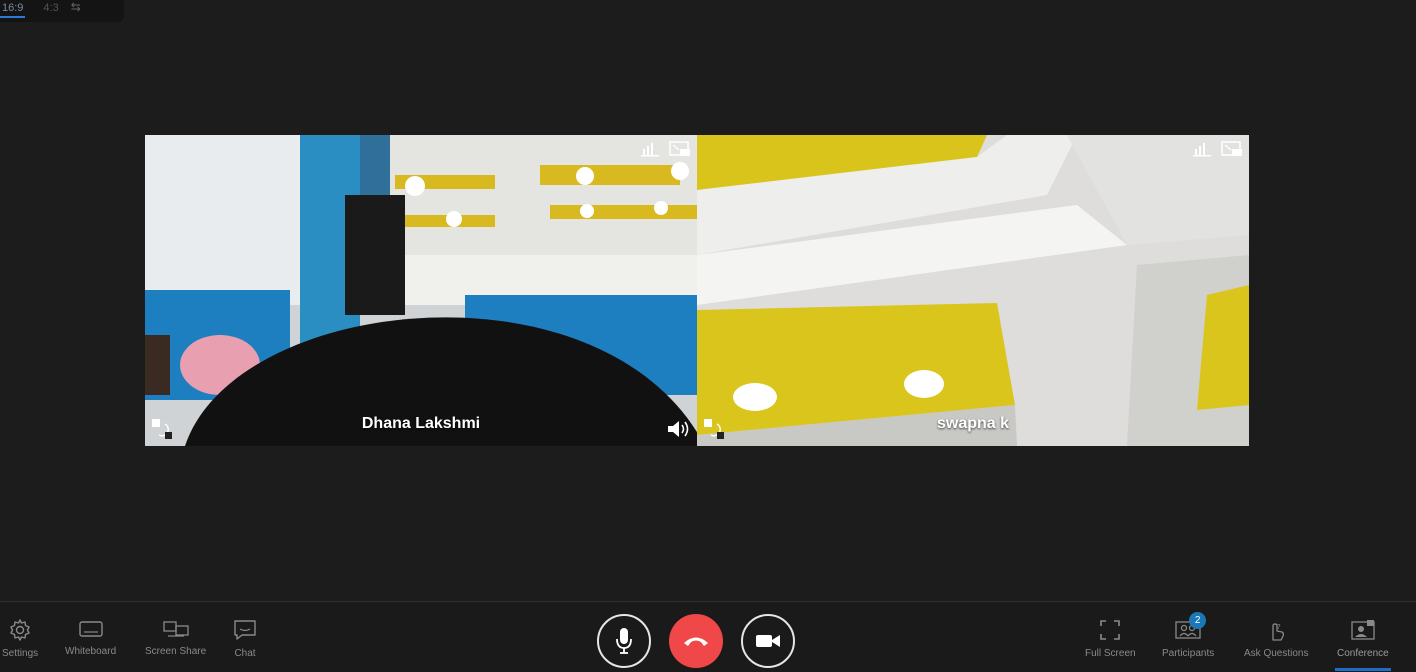 This screenshot has width=1416, height=672. Describe the element at coordinates (90, 629) in the screenshot. I see `whiteboard-icon` at that location.